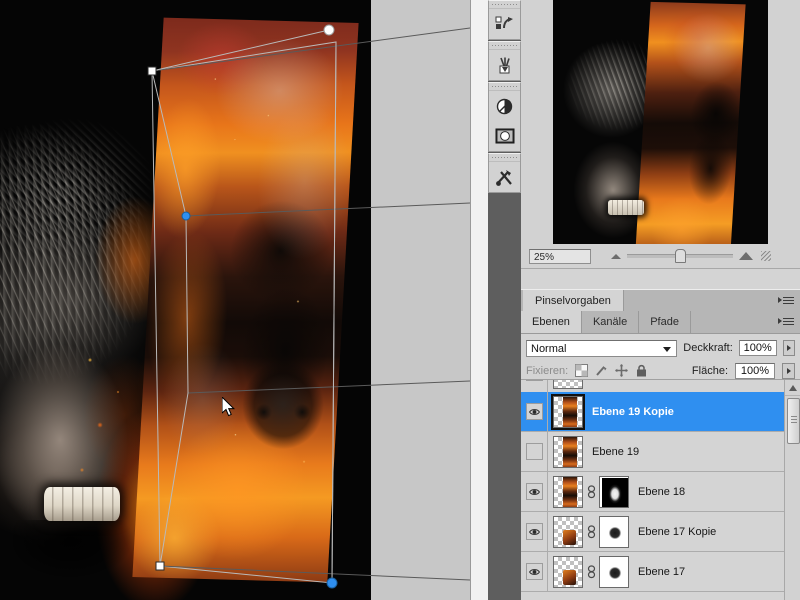 The height and width of the screenshot is (600, 800). I want to click on dock-group-tools, so click(504, 173).